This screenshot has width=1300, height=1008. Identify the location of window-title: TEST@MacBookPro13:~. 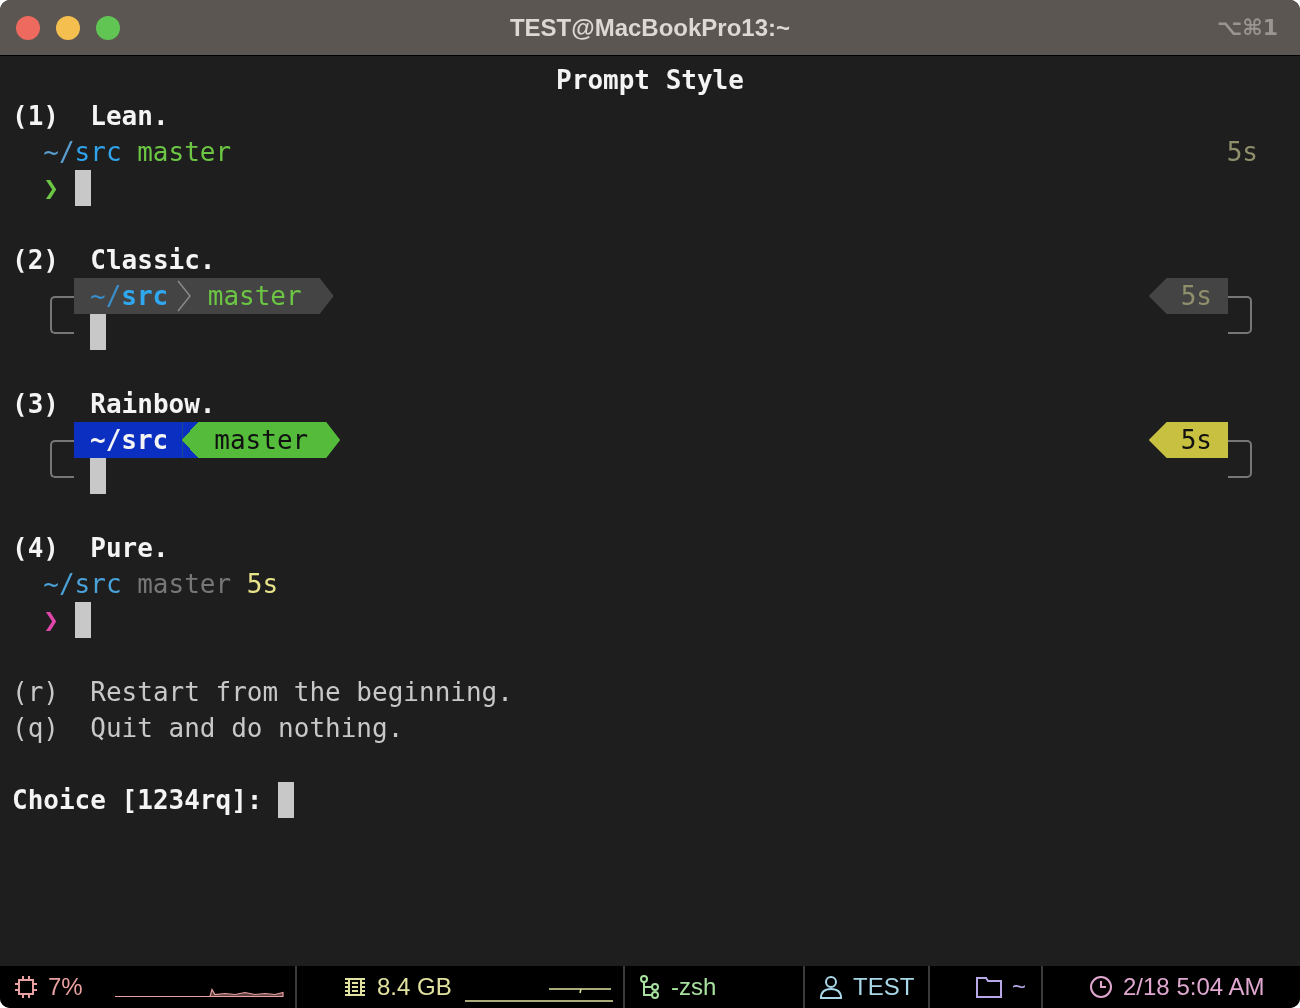
(650, 27).